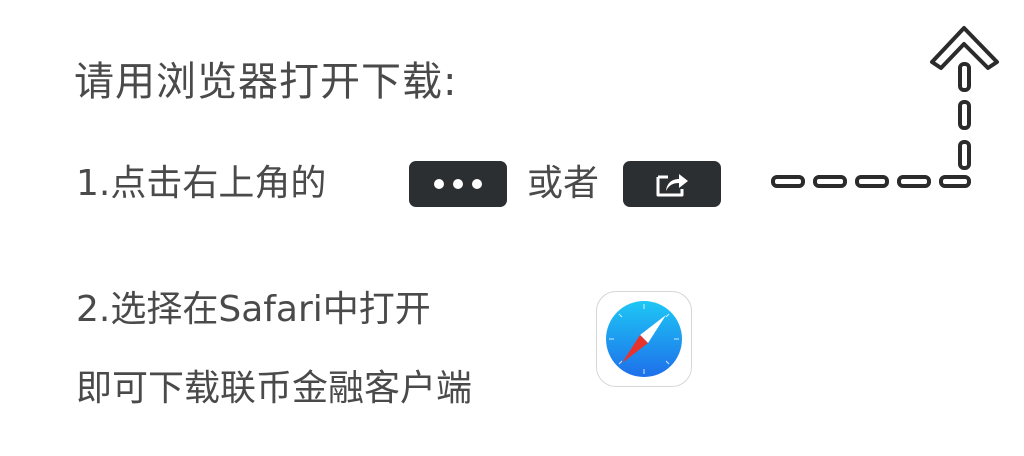 Image resolution: width=1024 pixels, height=456 pixels. What do you see at coordinates (253, 309) in the screenshot?
I see `step2-text: 2.选择在Safari中打开` at bounding box center [253, 309].